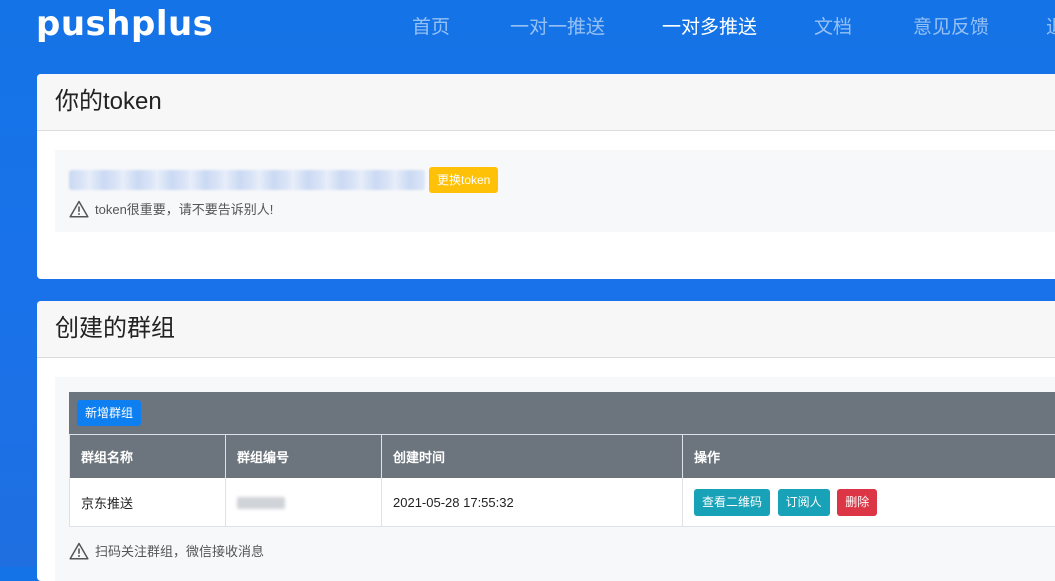 The width and height of the screenshot is (1055, 581). I want to click on table-row: 京东推送 2021-05-28 17:55:32 查看二维码 订阅人 删除, so click(562, 502).